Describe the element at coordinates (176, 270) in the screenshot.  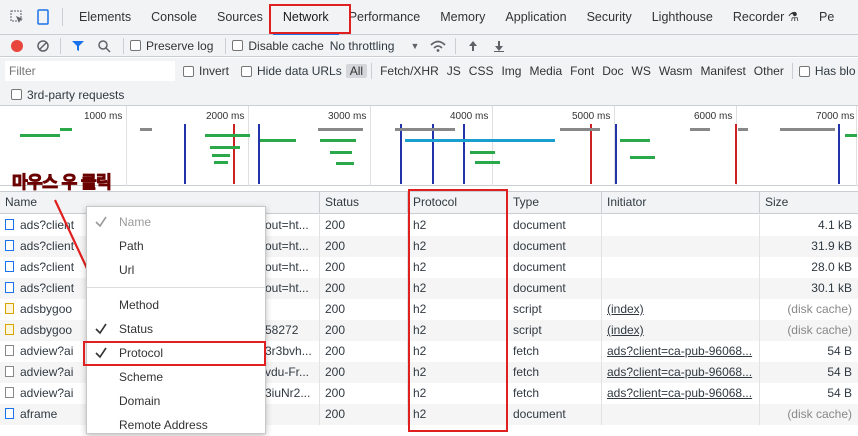
I see `menu-item-url: Url` at that location.